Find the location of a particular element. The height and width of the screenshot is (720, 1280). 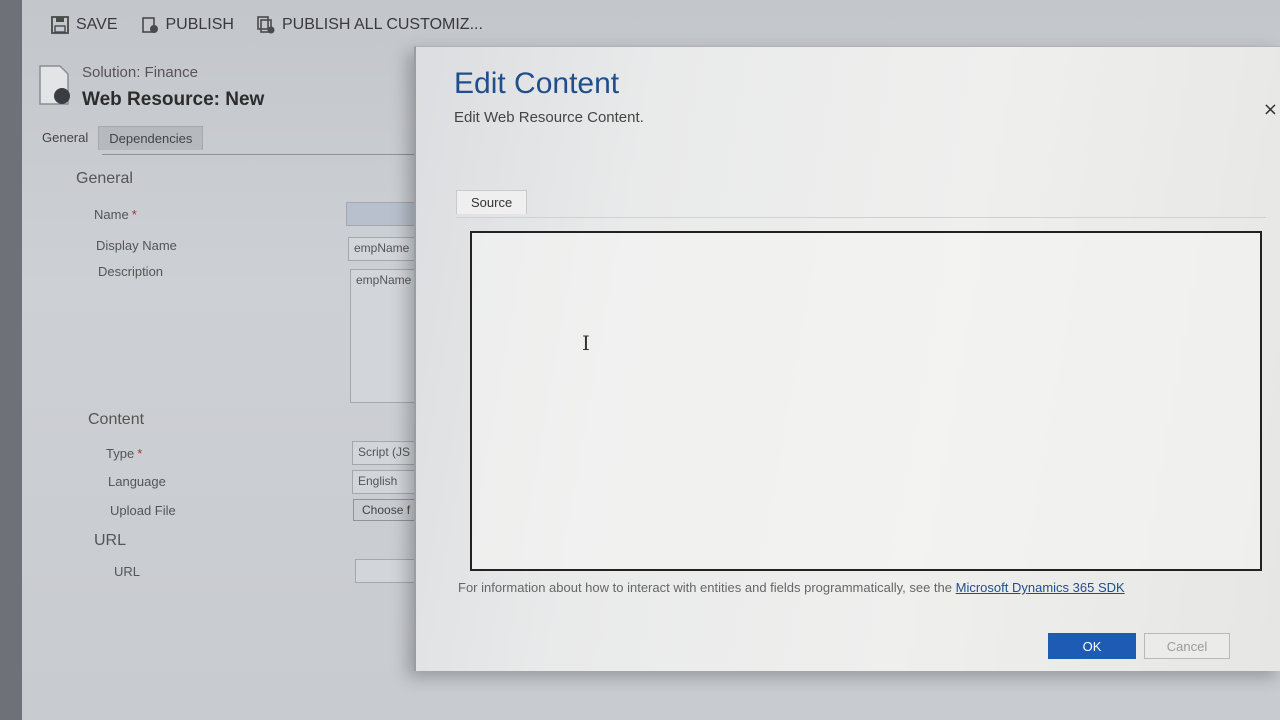

sdk-link: Microsoft Dynamics 365 SDK is located at coordinates (1040, 587).